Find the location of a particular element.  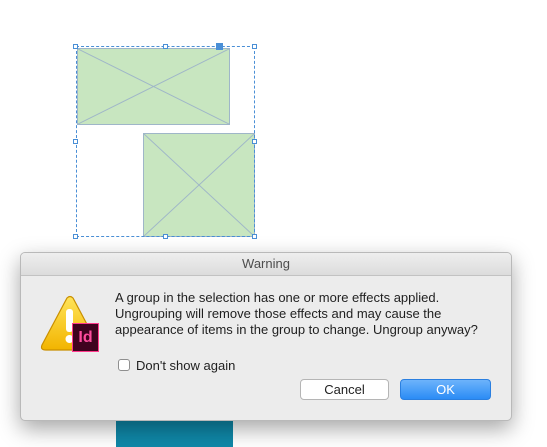

group-selection-bounds is located at coordinates (165, 141).